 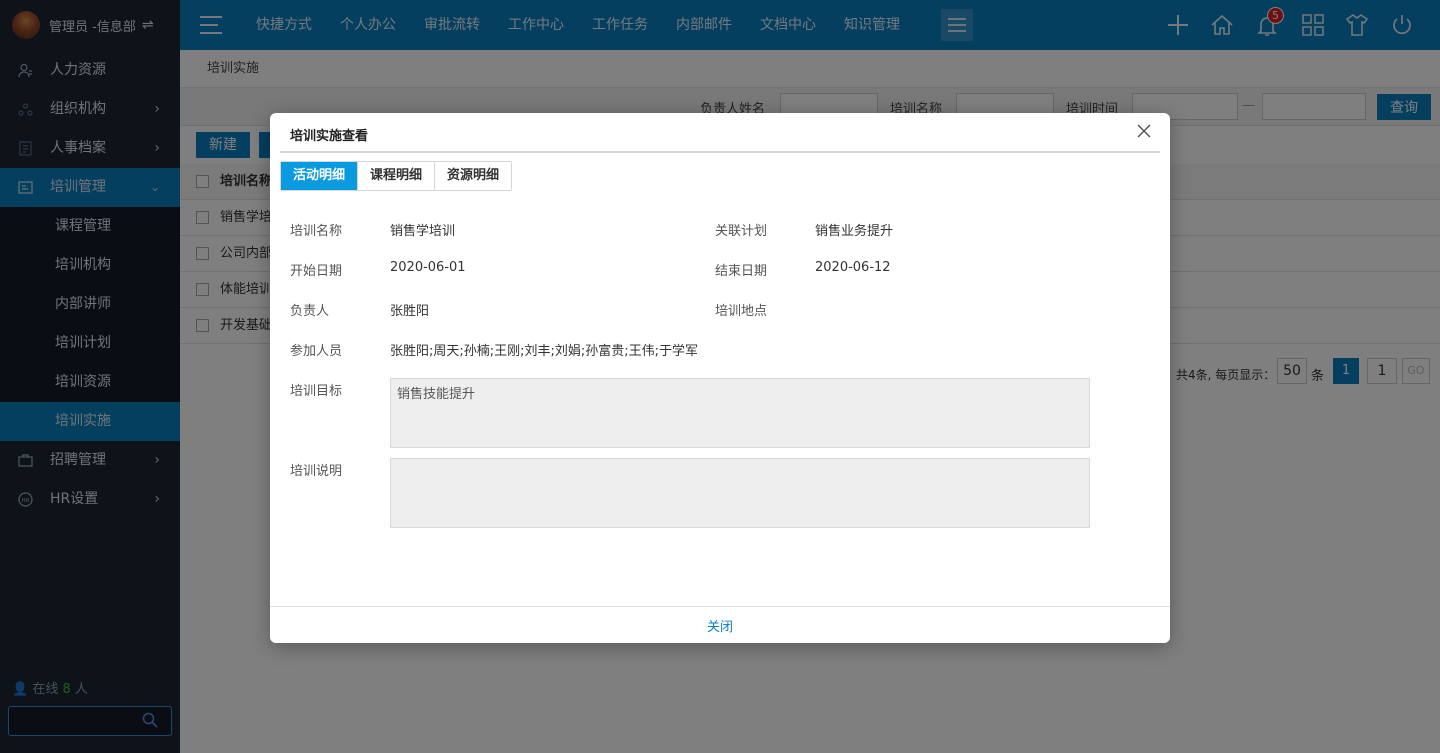 What do you see at coordinates (410, 311) in the screenshot?
I see `owner-value: 张胜阳` at bounding box center [410, 311].